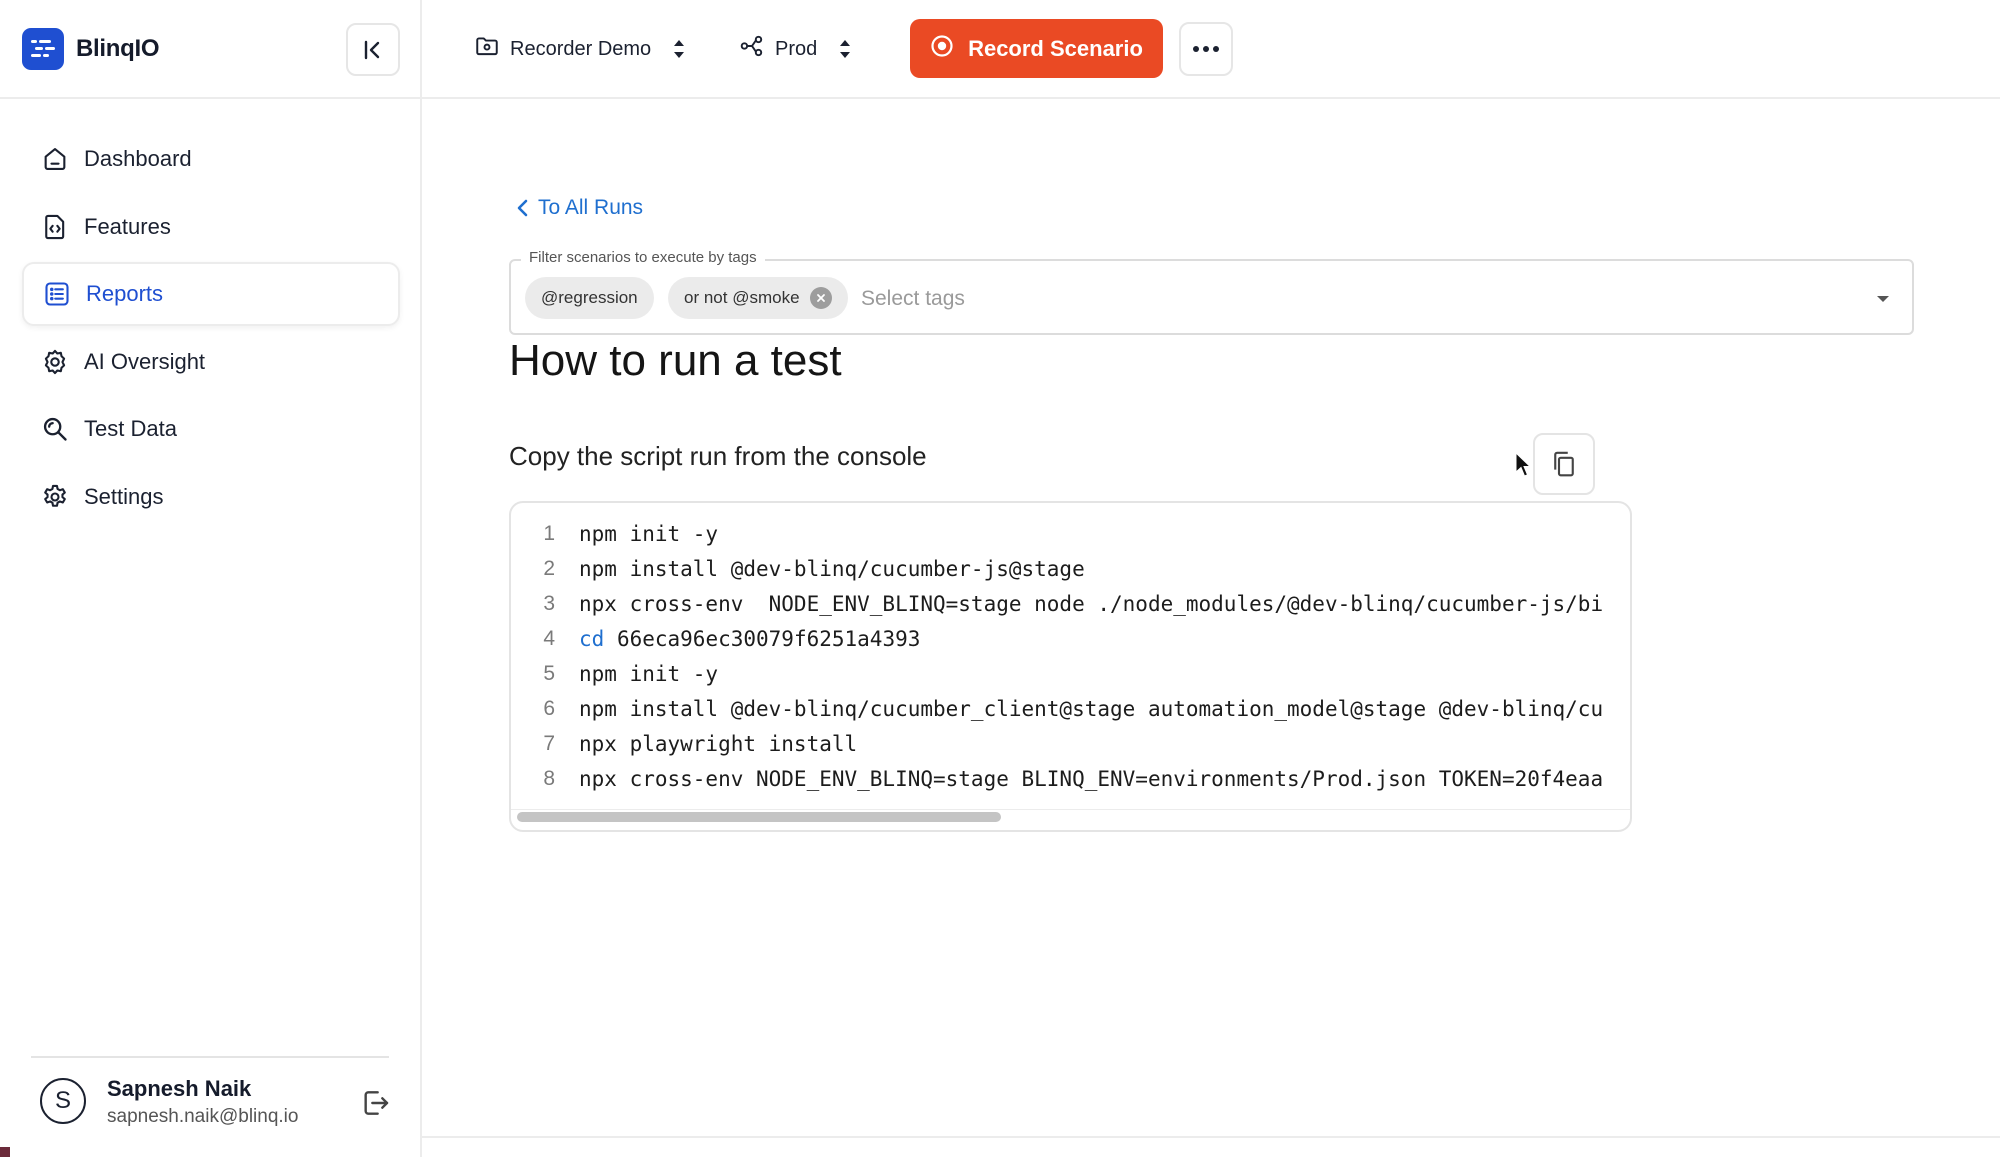  Describe the element at coordinates (124, 496) in the screenshot. I see `sidebar-item-label: Settings` at that location.